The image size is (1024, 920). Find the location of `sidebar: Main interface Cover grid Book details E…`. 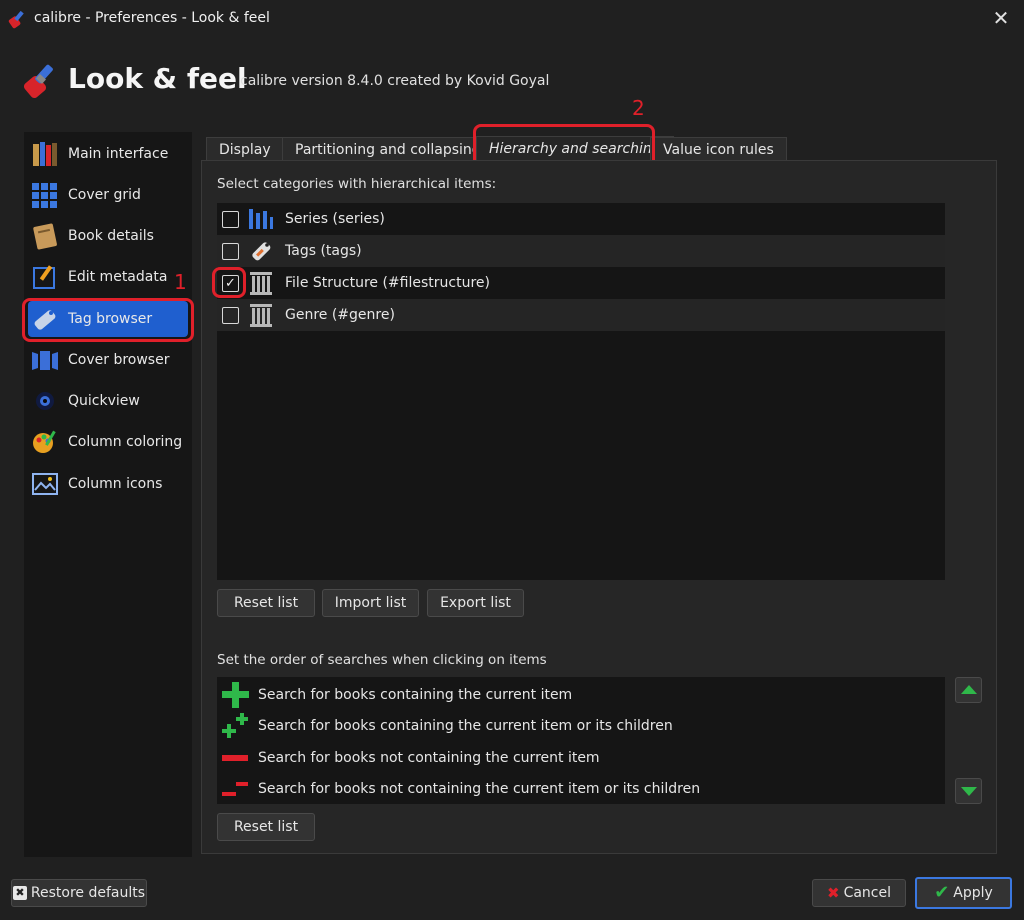

sidebar: Main interface Cover grid Book details E… is located at coordinates (108, 494).